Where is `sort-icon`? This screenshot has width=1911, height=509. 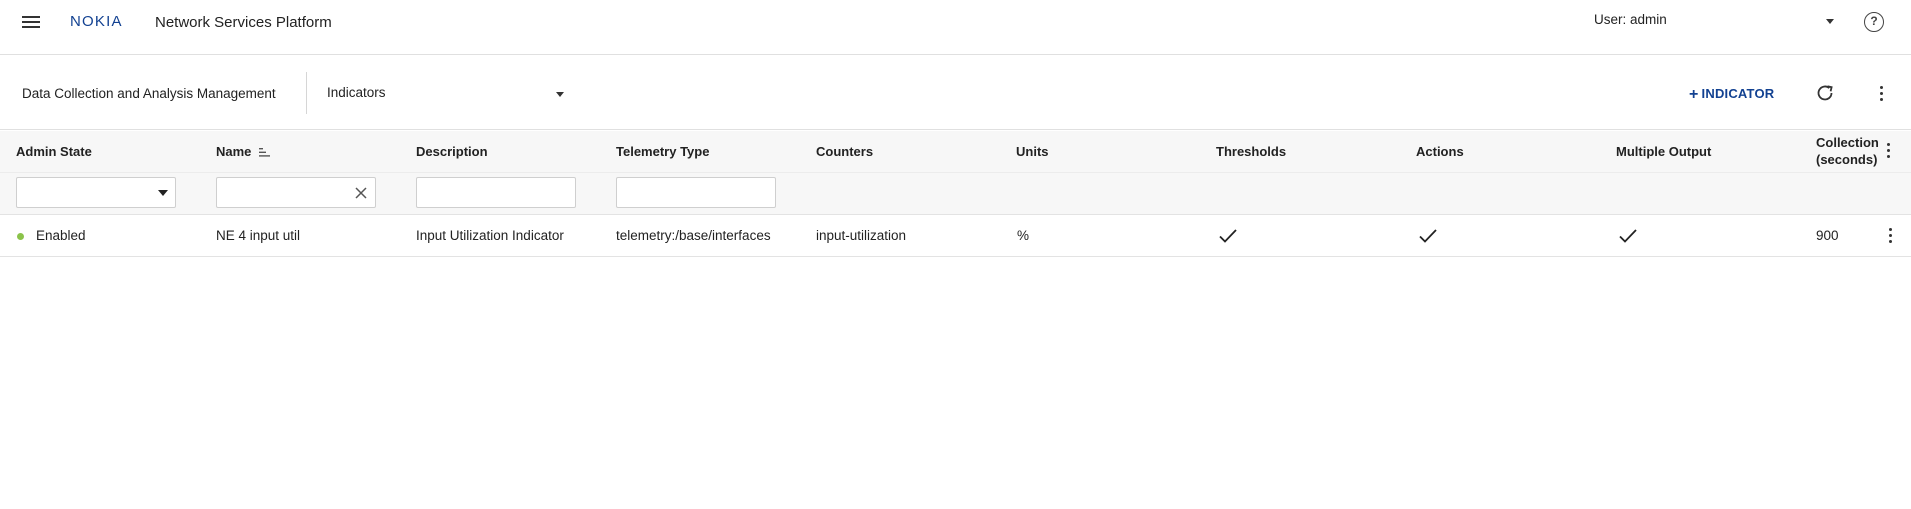 sort-icon is located at coordinates (265, 152).